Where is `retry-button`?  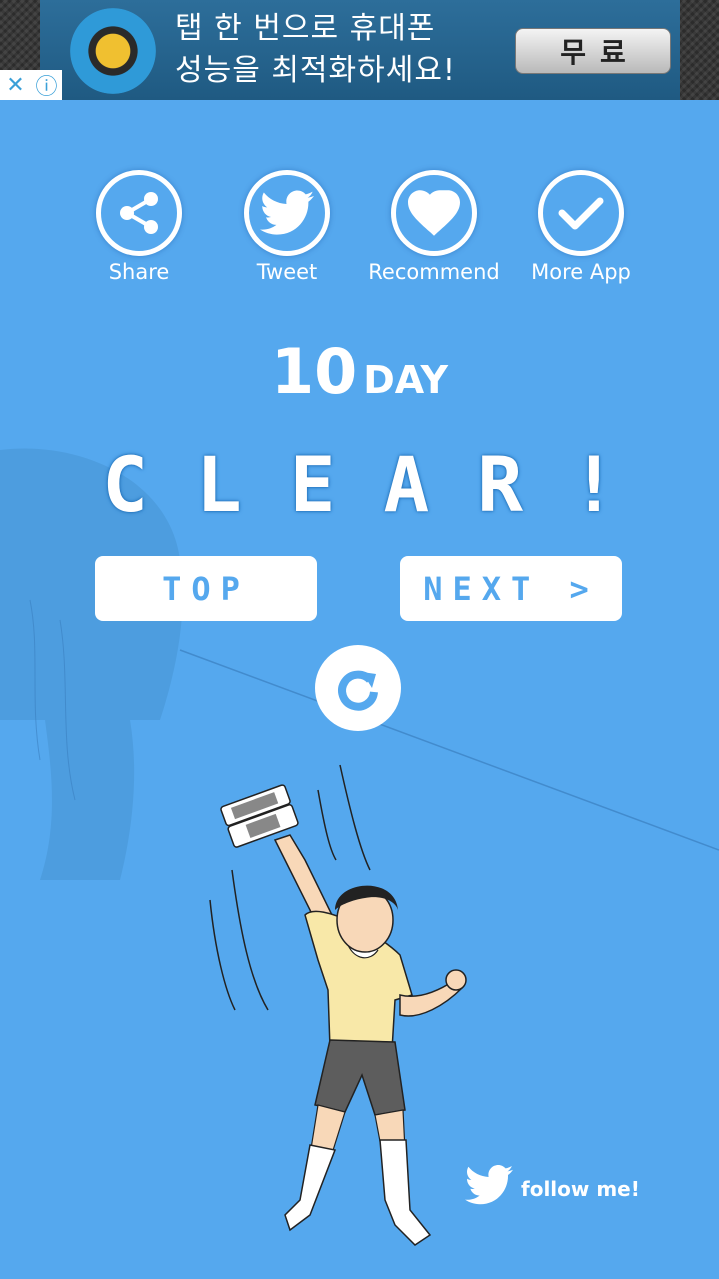 retry-button is located at coordinates (358, 688).